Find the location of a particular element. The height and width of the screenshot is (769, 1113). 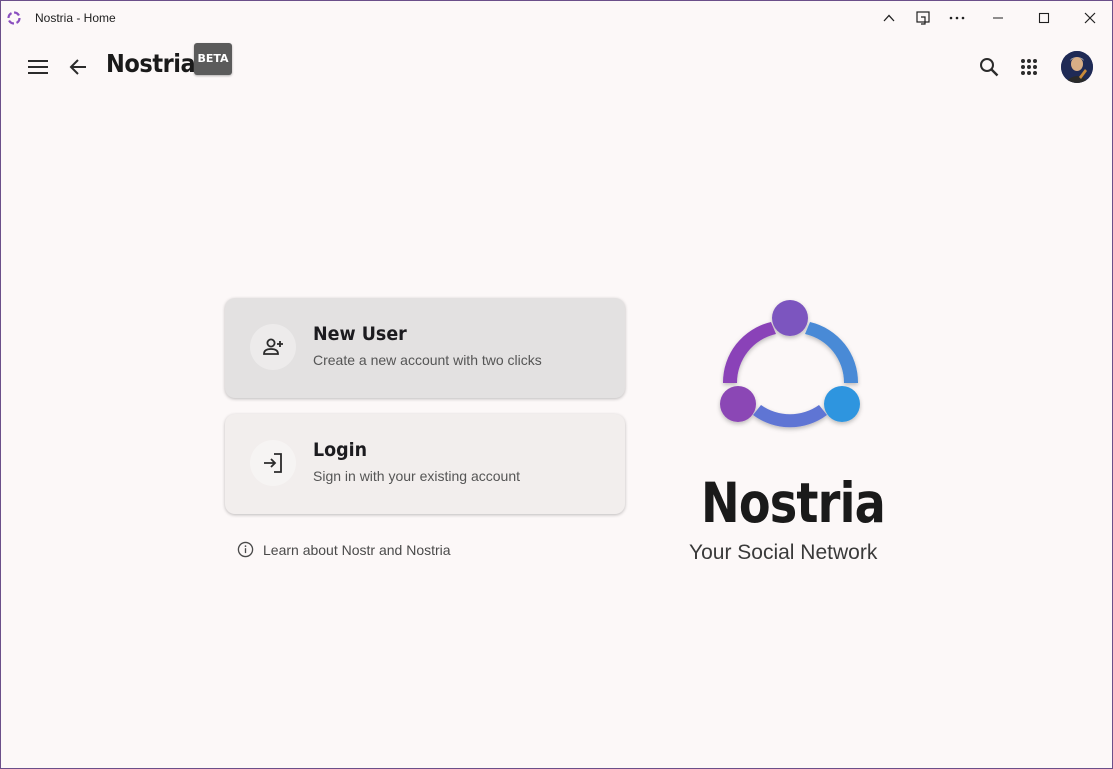

beta-badge: BETA is located at coordinates (213, 59).